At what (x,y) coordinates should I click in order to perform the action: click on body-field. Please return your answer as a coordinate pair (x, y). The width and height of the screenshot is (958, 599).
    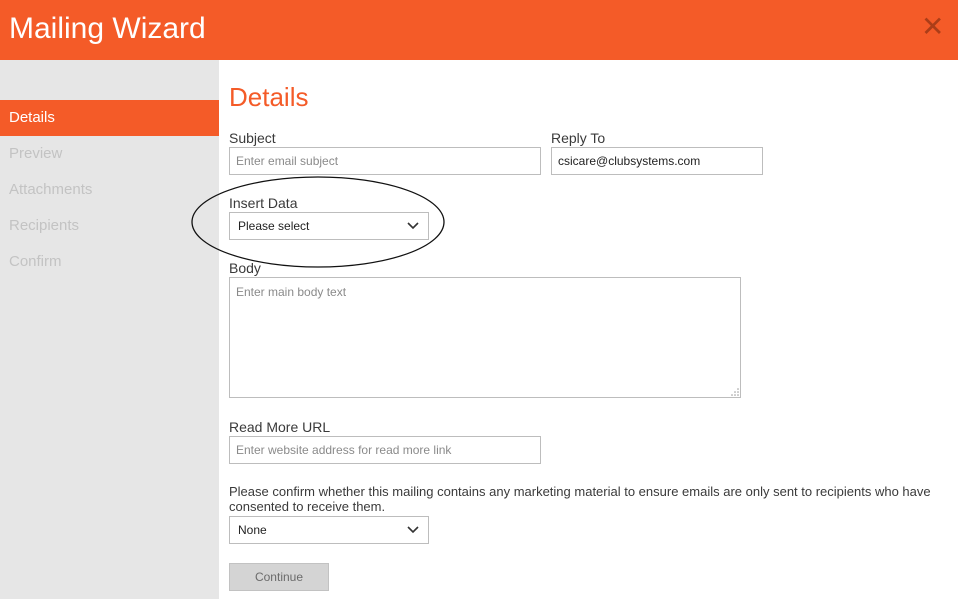
    Looking at the image, I should click on (485, 337).